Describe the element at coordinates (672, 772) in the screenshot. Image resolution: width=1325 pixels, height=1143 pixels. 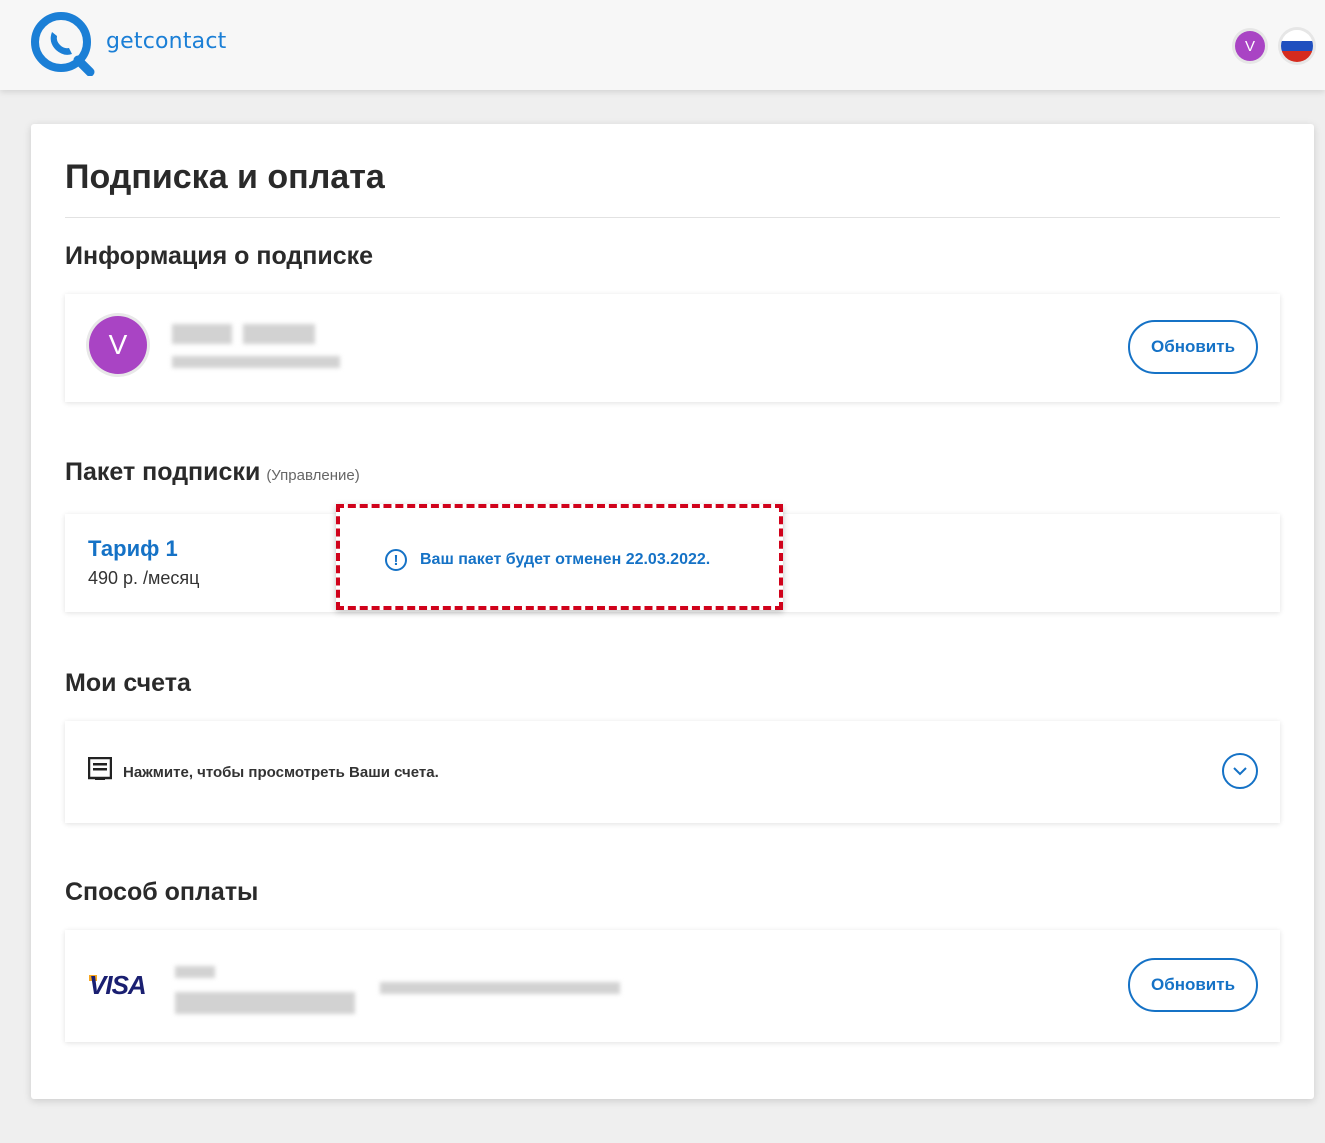
I see `invoices-card: Нажмите, чтобы просмотреть Ваши счета.` at that location.